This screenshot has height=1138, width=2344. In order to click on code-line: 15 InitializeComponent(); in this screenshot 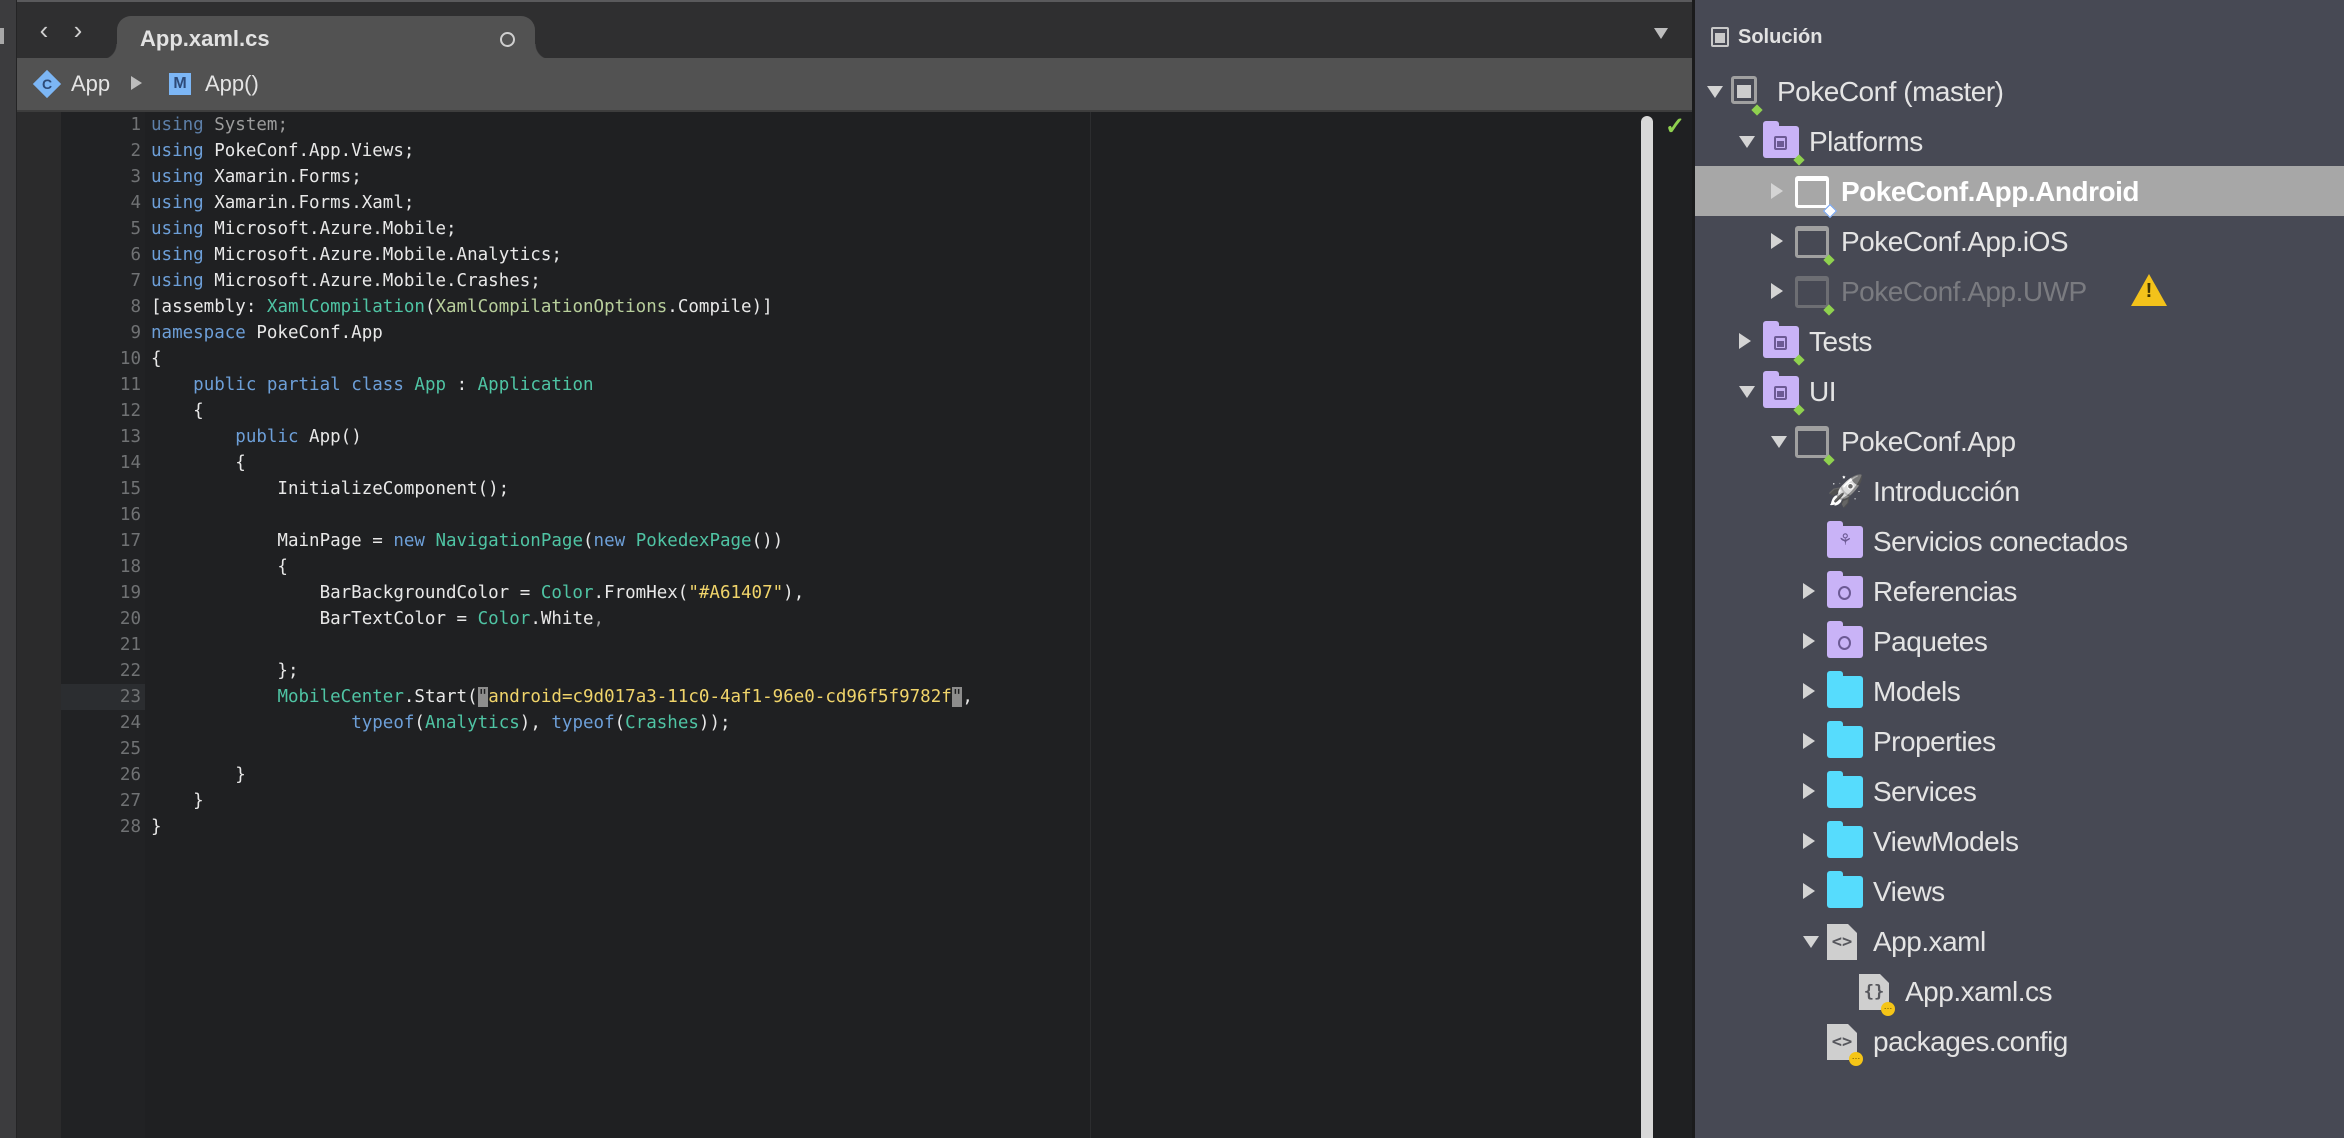, I will do `click(517, 489)`.